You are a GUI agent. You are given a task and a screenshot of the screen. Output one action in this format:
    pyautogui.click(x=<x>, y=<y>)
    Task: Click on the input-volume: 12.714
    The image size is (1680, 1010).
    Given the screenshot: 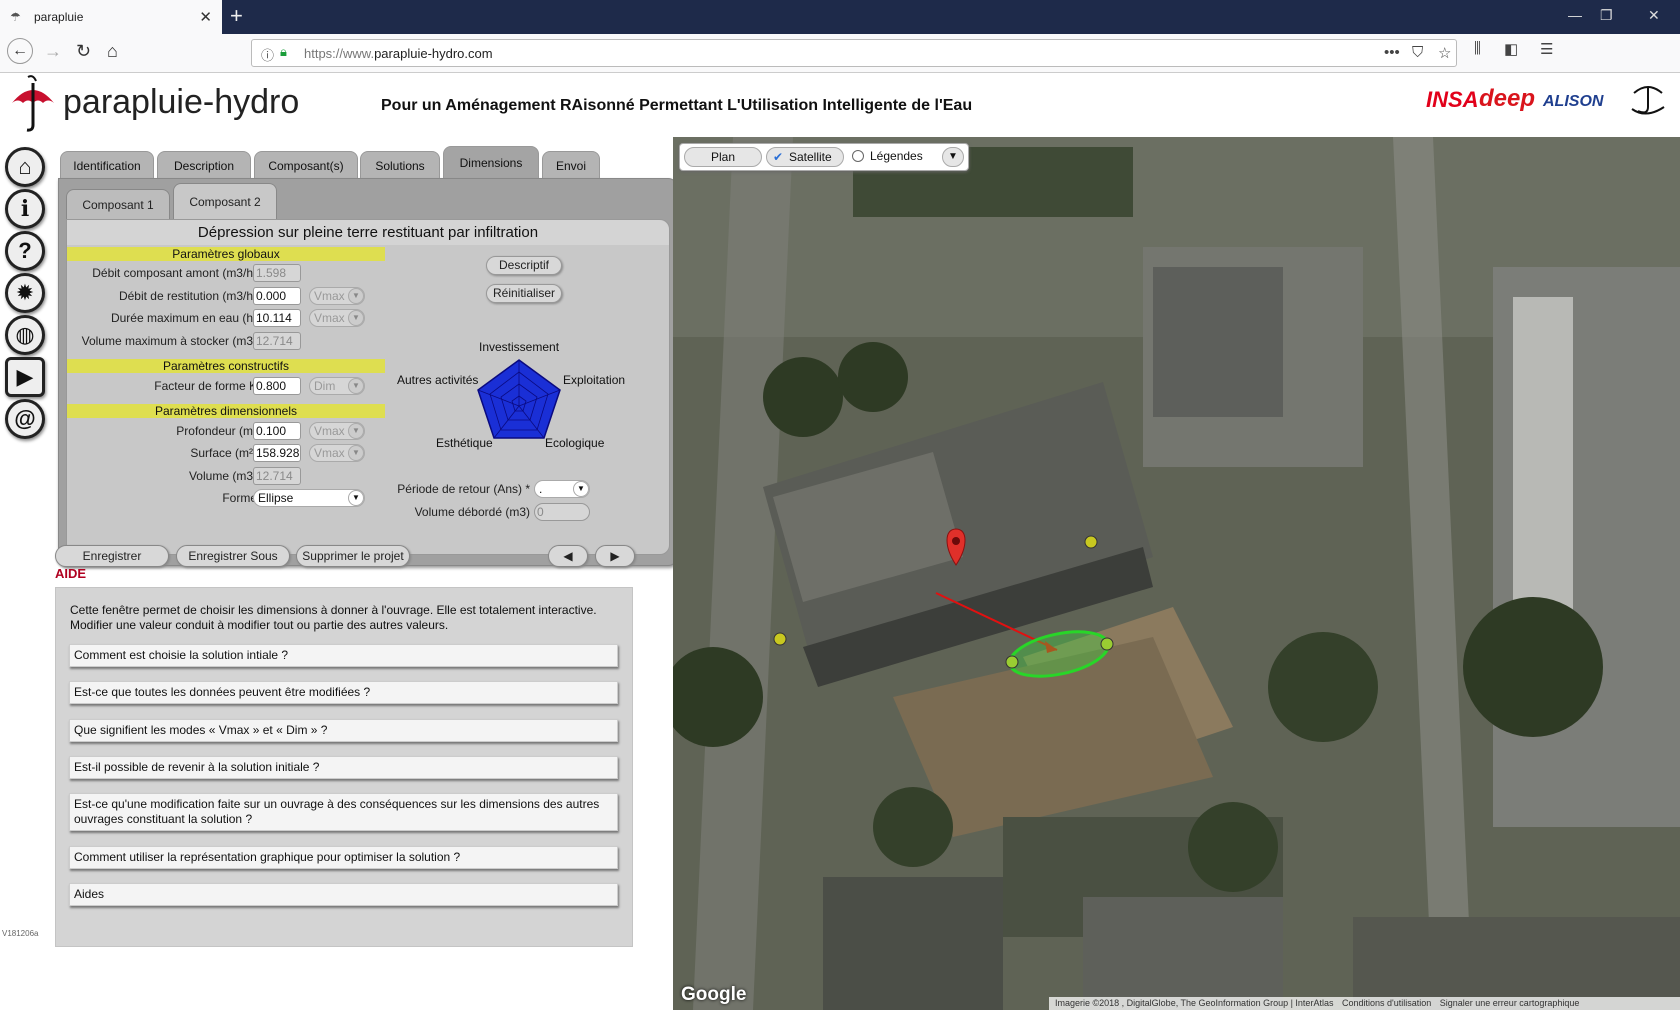 What is the action you would take?
    pyautogui.click(x=277, y=476)
    